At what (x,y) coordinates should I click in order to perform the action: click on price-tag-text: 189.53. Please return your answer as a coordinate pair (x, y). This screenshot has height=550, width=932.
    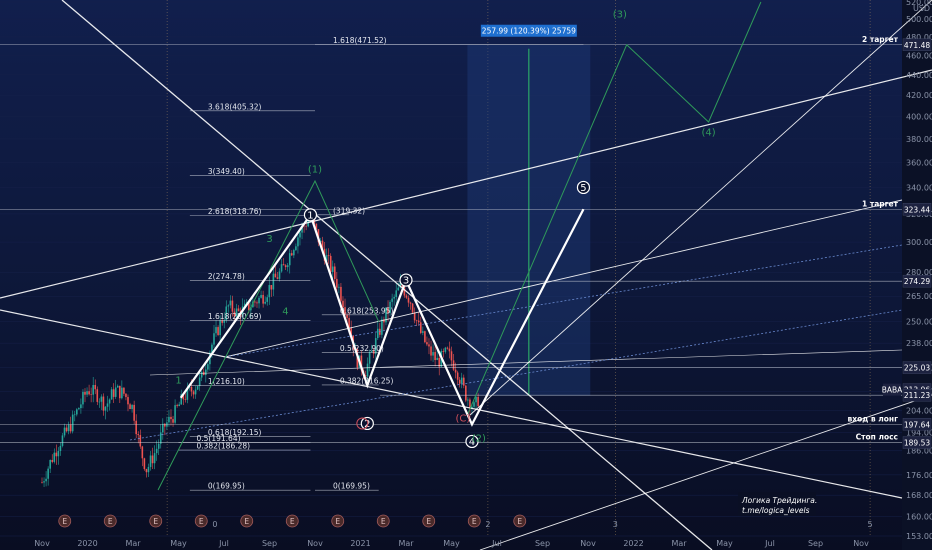
    Looking at the image, I should click on (917, 443).